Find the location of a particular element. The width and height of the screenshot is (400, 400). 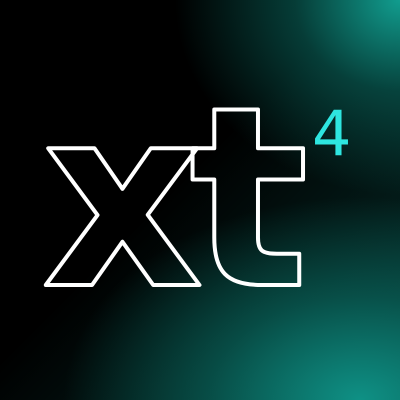

logo-superscript: 4 is located at coordinates (331, 133).